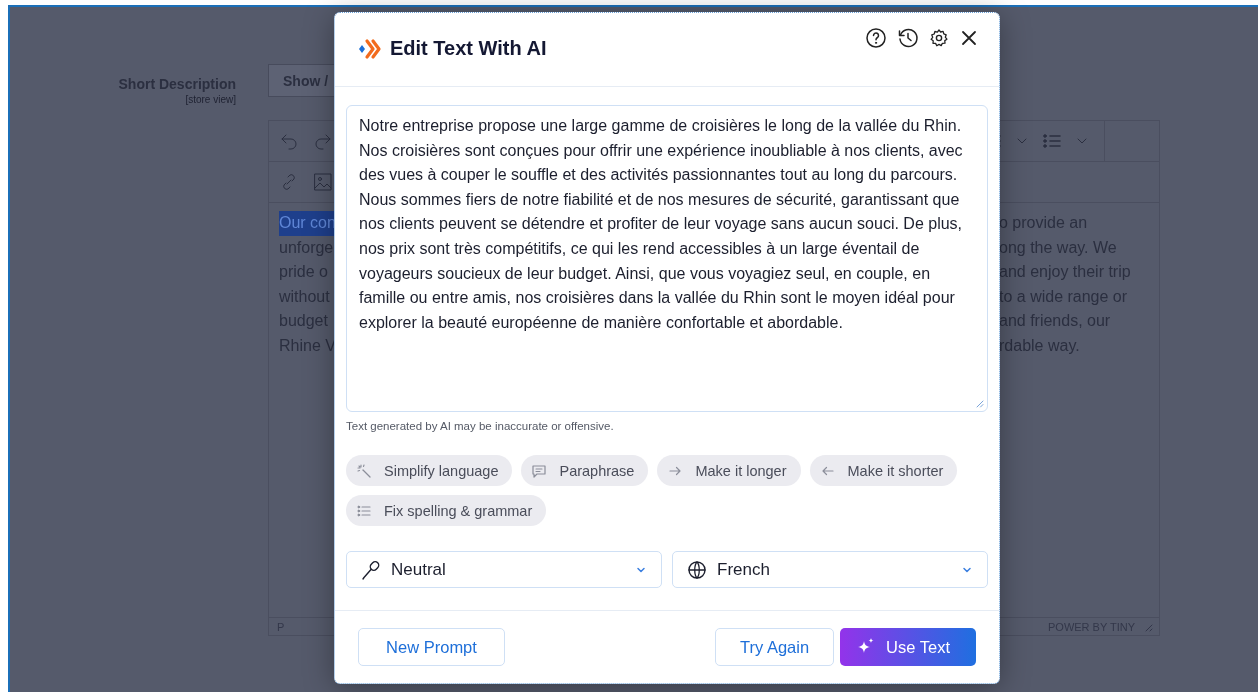 Image resolution: width=1258 pixels, height=692 pixels. I want to click on dropdown-select: French, so click(830, 569).